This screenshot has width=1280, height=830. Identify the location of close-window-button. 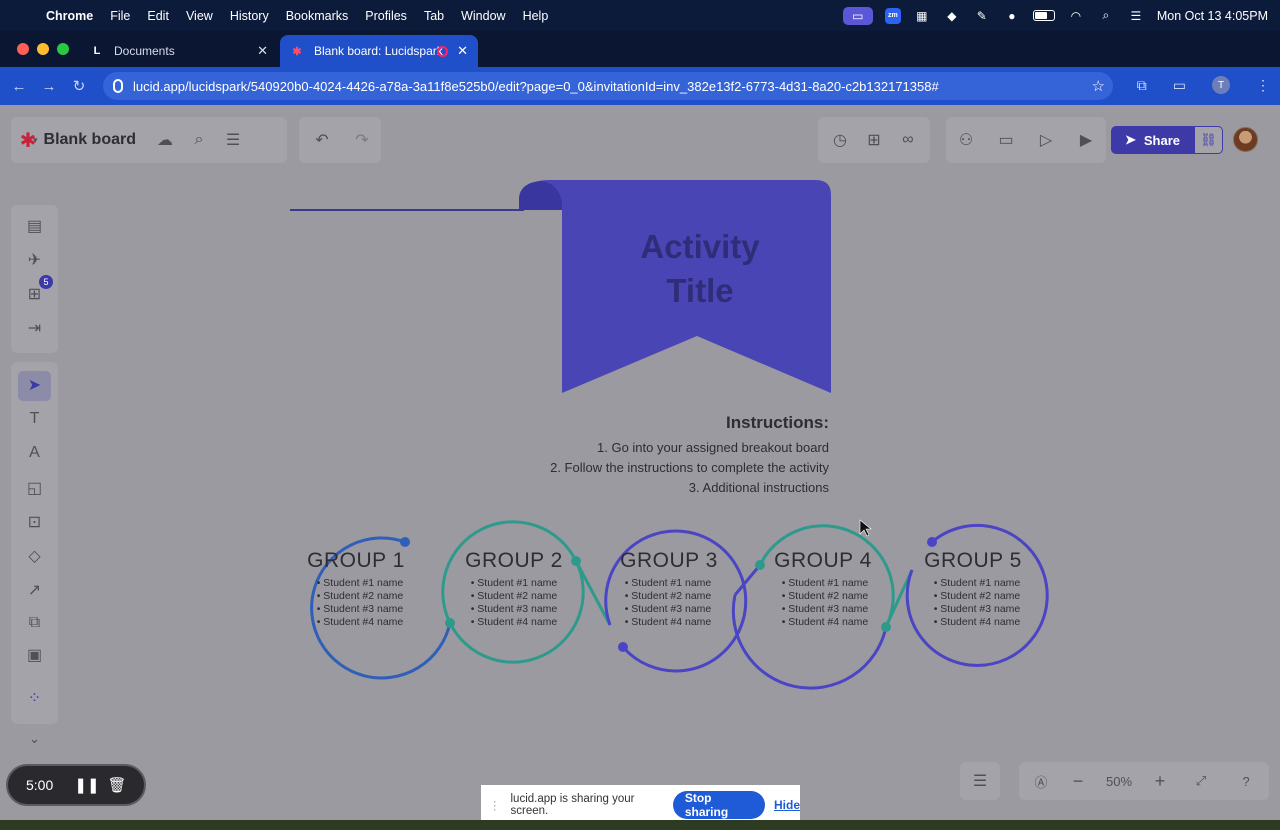
(23, 49).